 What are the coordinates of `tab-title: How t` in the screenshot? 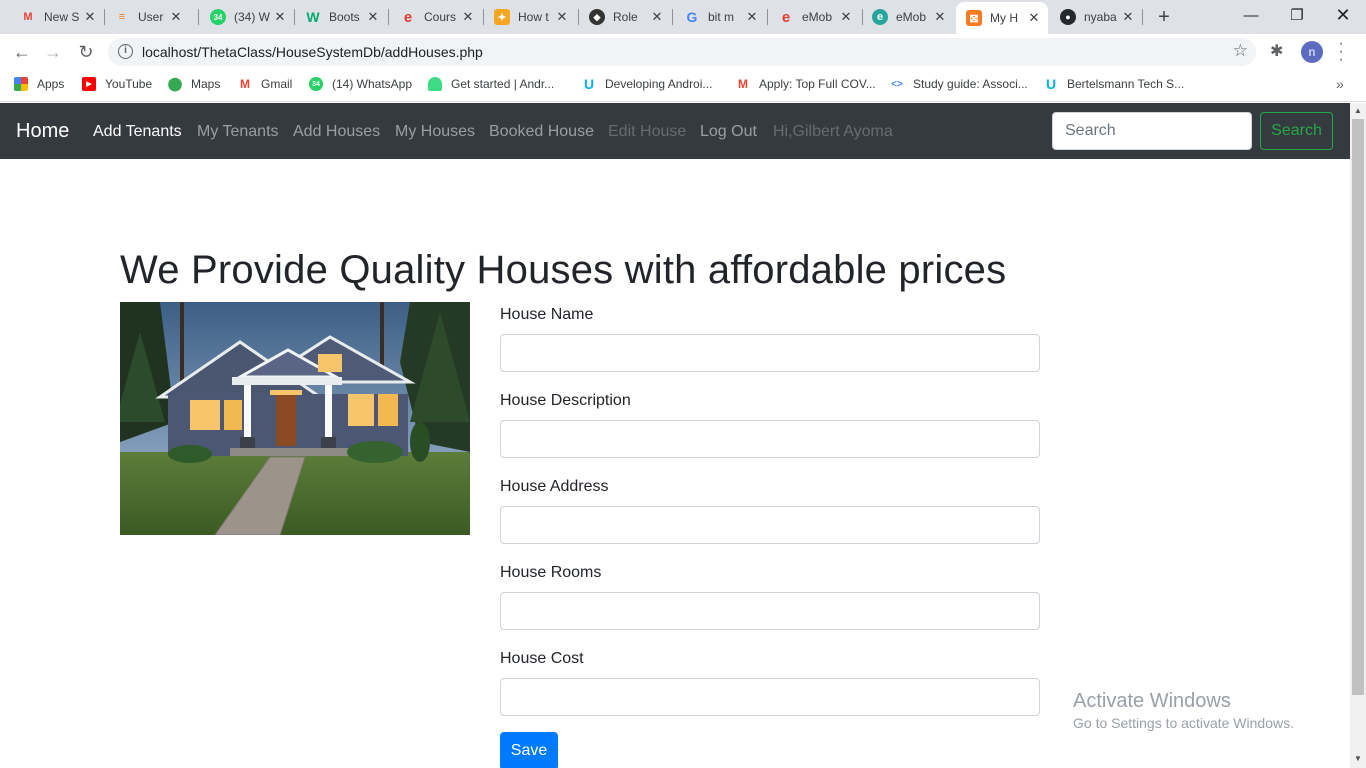 It's located at (533, 17).